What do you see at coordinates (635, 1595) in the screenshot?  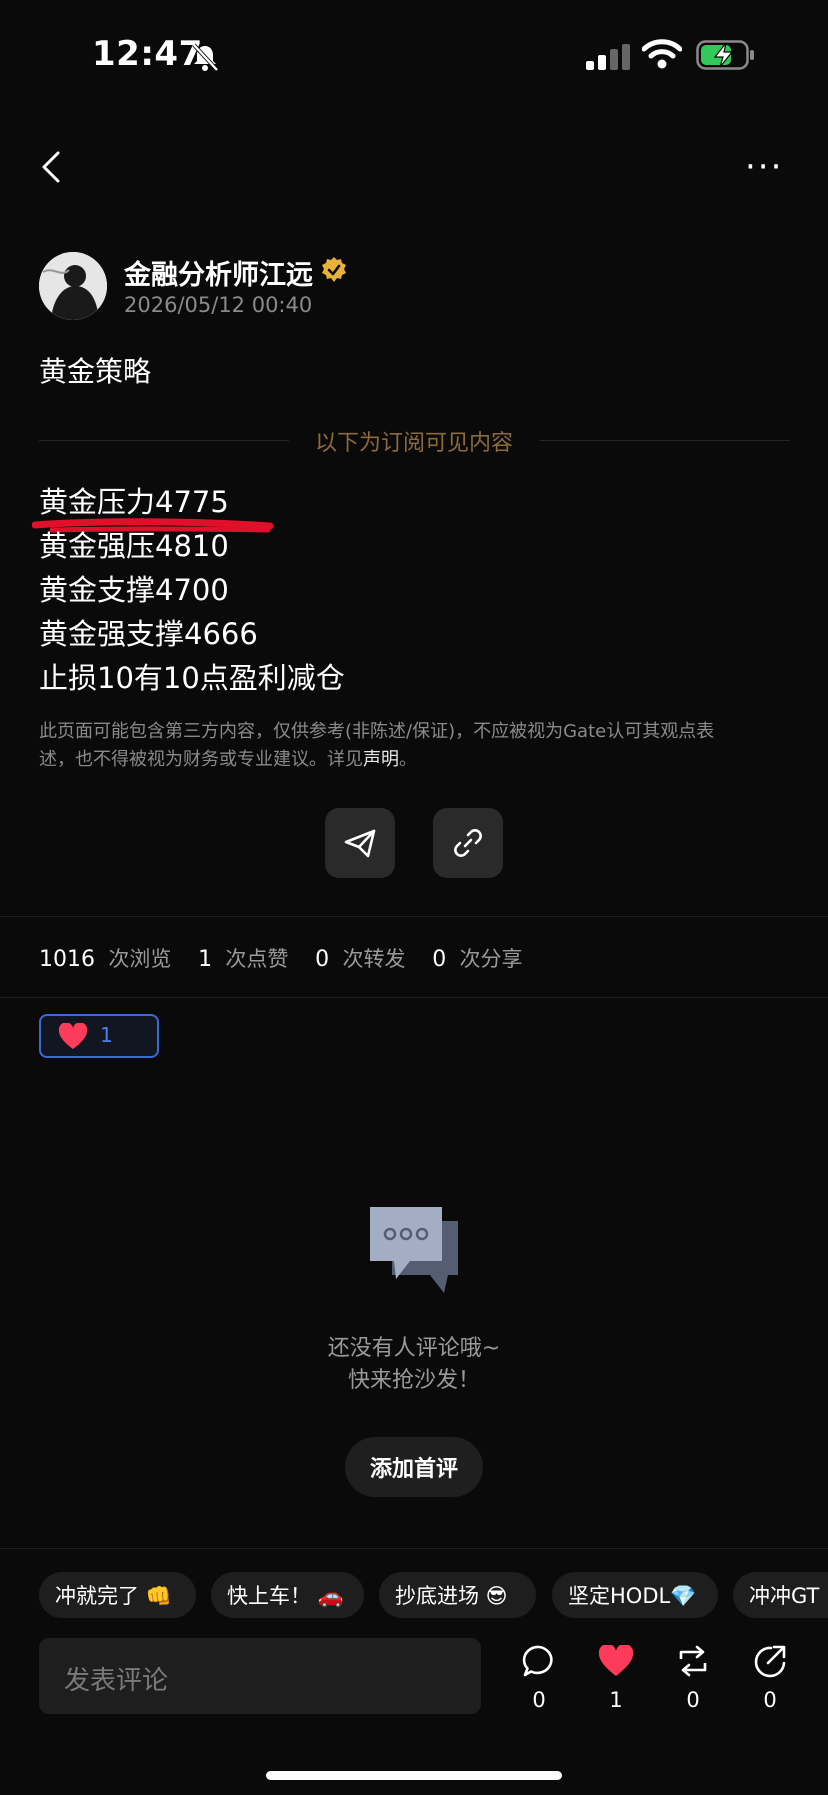 I see `quick-comment-chip: 坚定HODL💎` at bounding box center [635, 1595].